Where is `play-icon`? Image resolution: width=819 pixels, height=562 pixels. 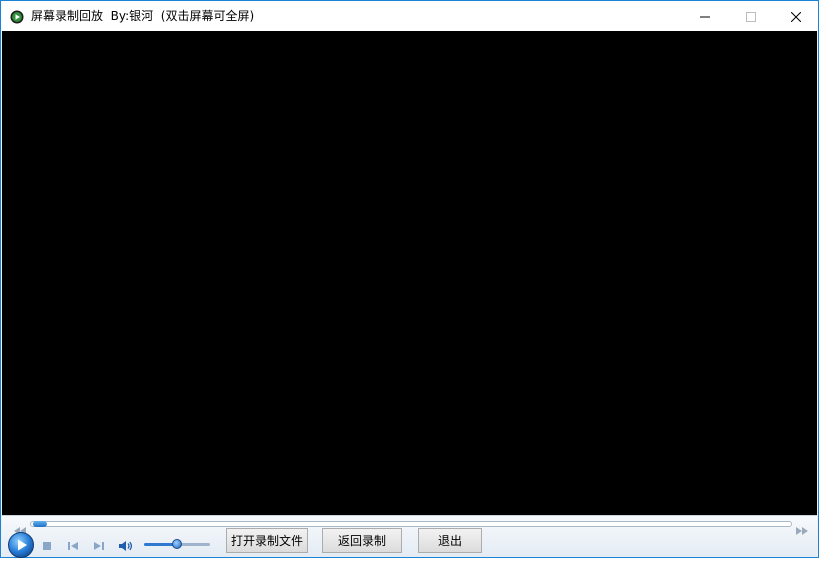 play-icon is located at coordinates (21, 547).